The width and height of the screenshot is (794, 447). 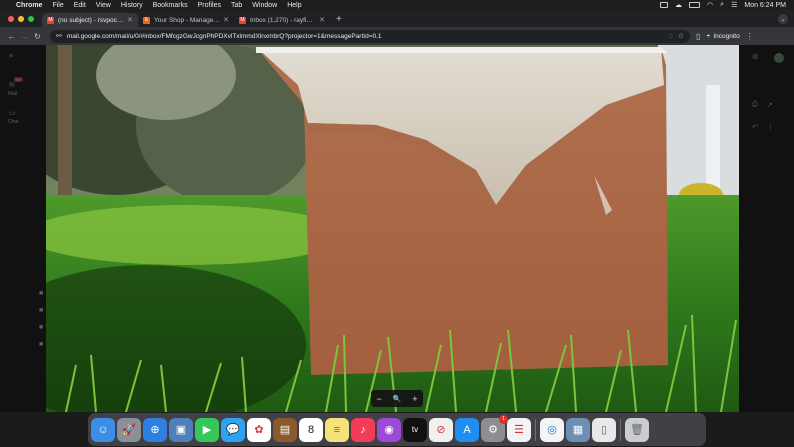 What do you see at coordinates (13, 122) in the screenshot?
I see `gmail-chat-label: Chat` at bounding box center [13, 122].